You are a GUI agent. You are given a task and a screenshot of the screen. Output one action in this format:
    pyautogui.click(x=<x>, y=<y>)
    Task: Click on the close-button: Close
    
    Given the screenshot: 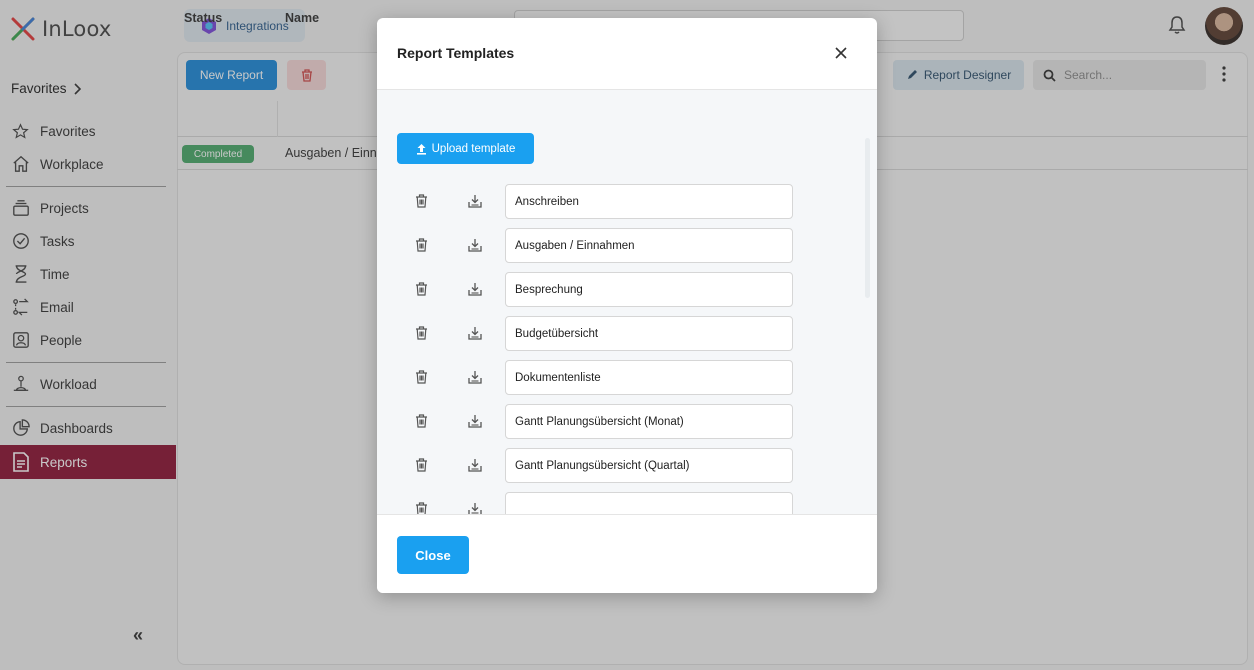 What is the action you would take?
    pyautogui.click(x=433, y=555)
    